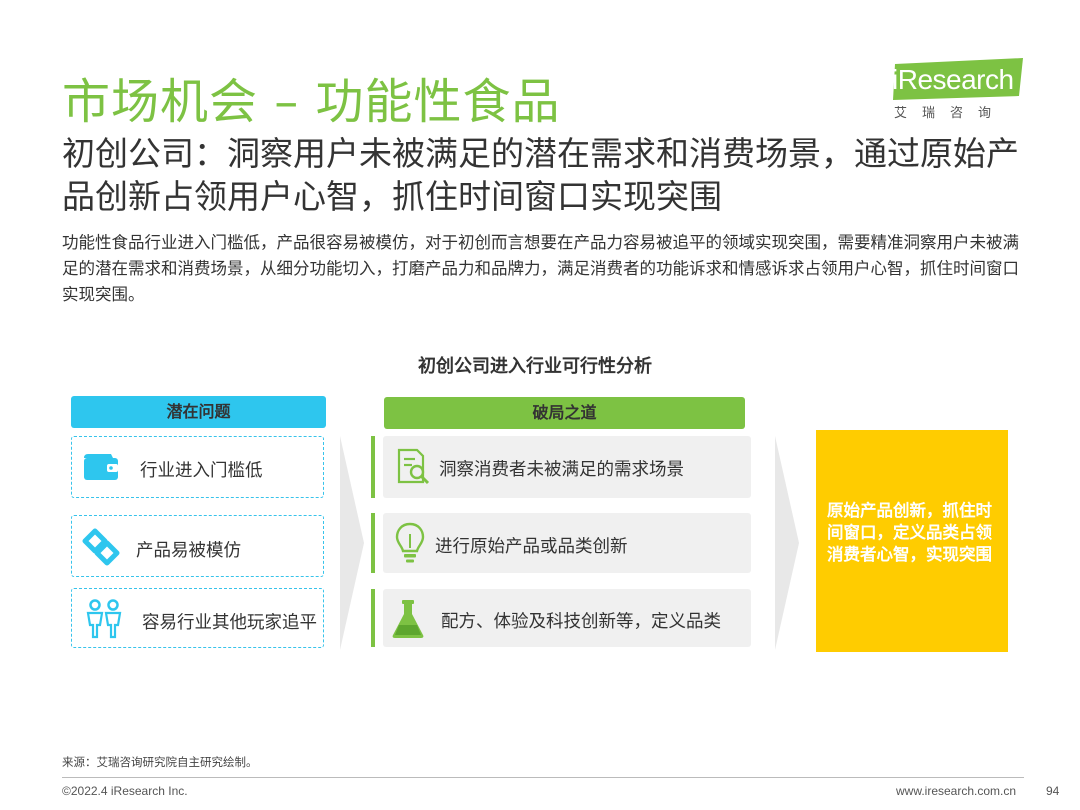 Image resolution: width=1080 pixels, height=810 pixels. I want to click on solutions-header: 破局之道, so click(564, 413).